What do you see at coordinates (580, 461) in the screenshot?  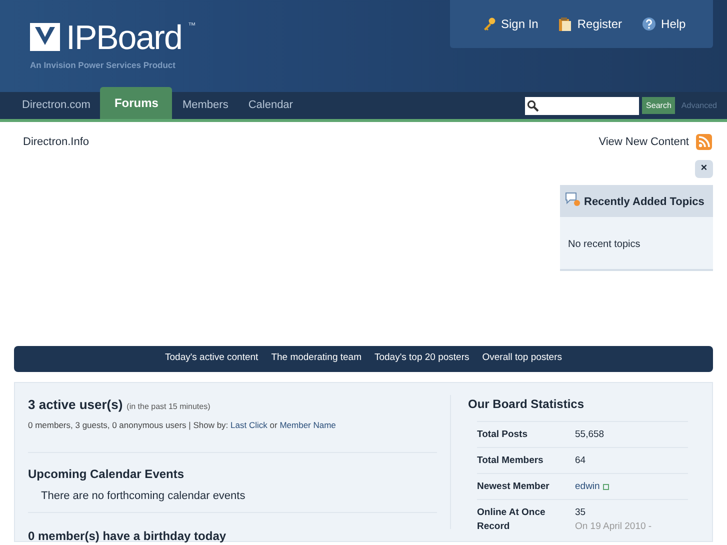 I see `stat-value: 64` at bounding box center [580, 461].